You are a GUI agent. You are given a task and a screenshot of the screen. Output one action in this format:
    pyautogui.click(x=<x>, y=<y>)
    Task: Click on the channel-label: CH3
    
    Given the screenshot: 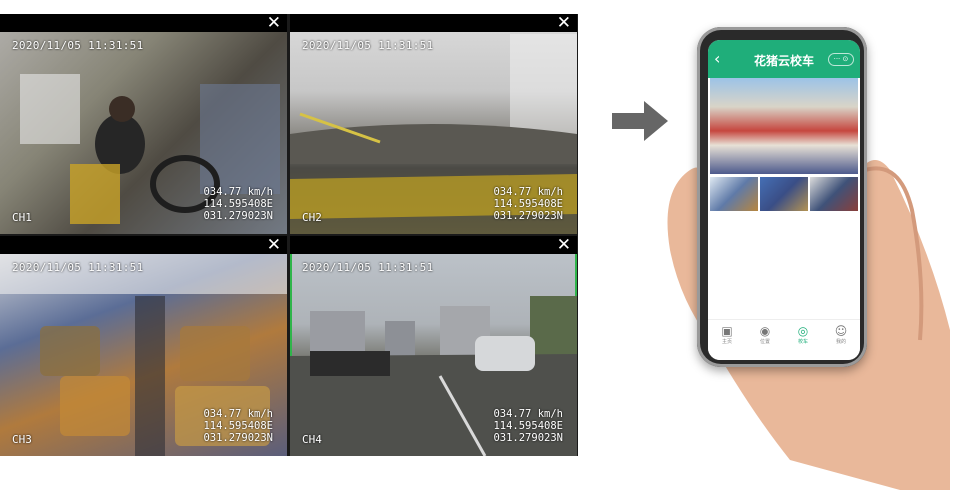 What is the action you would take?
    pyautogui.click(x=22, y=439)
    